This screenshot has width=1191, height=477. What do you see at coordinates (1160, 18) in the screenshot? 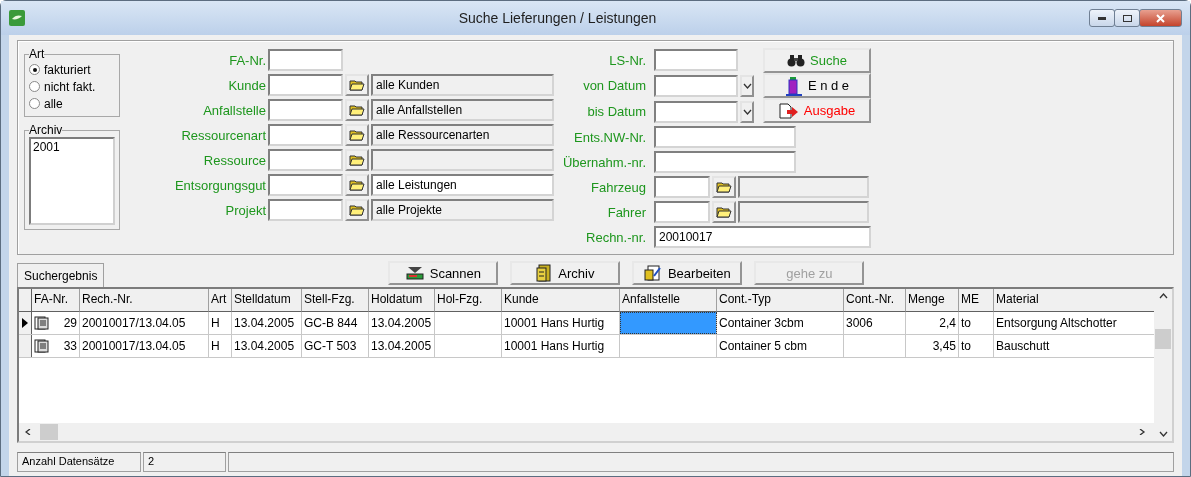
I see `close-button` at bounding box center [1160, 18].